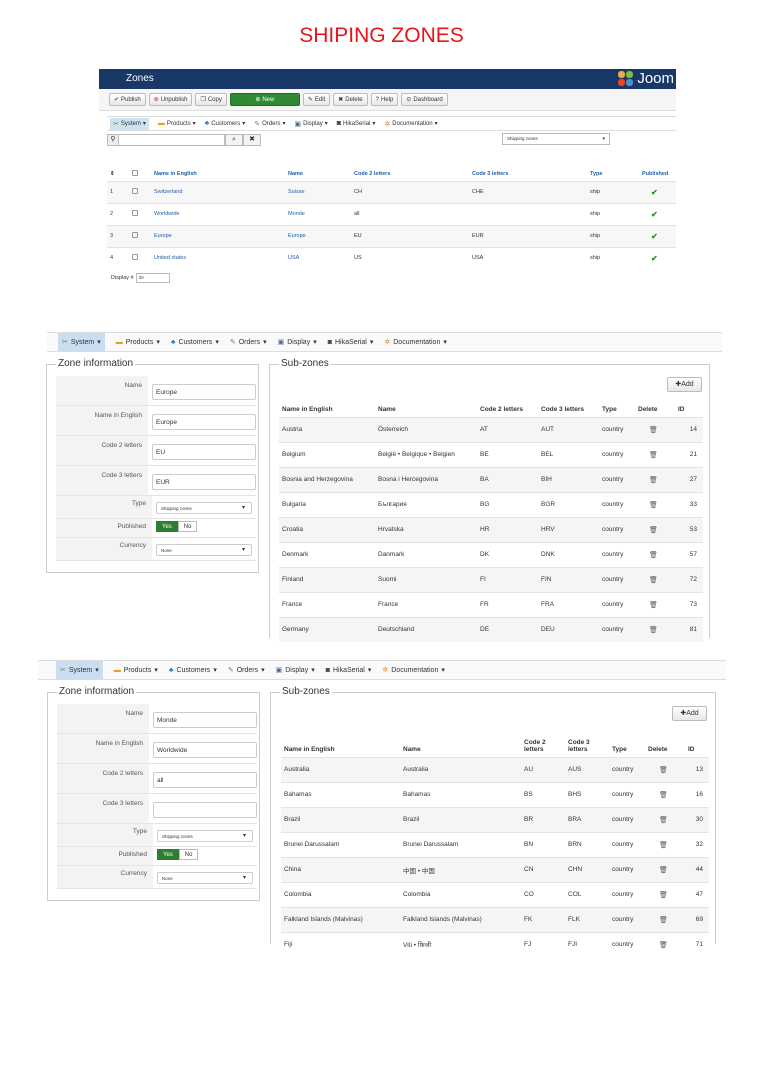 The image size is (763, 1080). I want to click on zone-type-select: Shipping zones, so click(556, 139).